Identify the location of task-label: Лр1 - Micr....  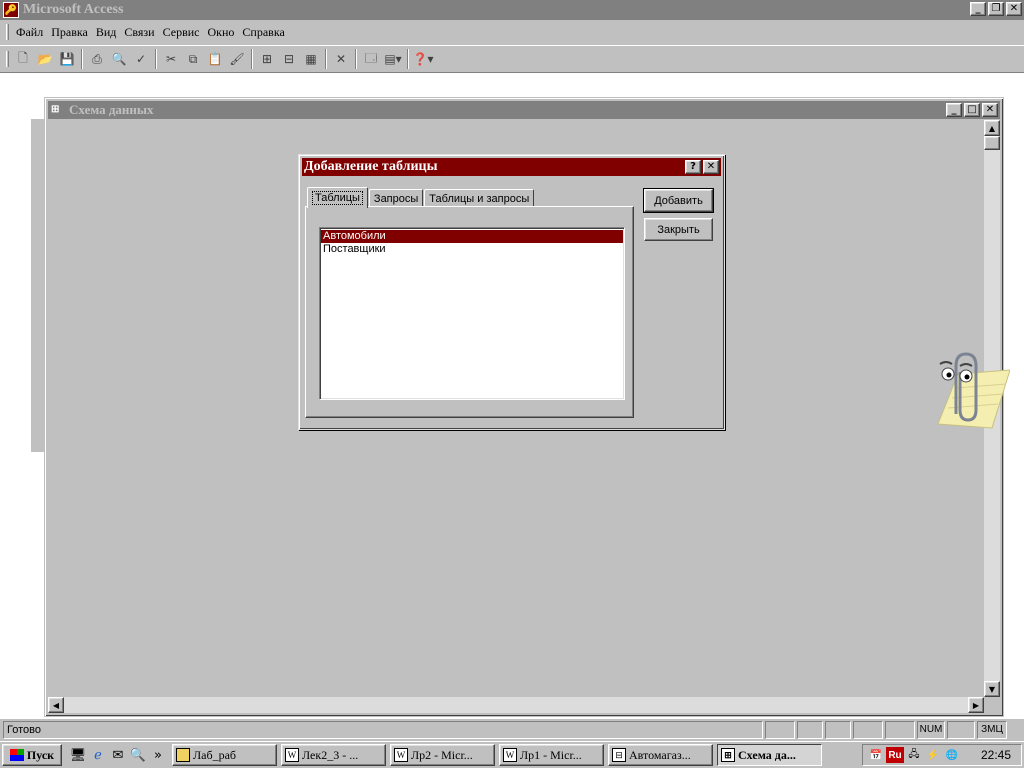
(551, 754).